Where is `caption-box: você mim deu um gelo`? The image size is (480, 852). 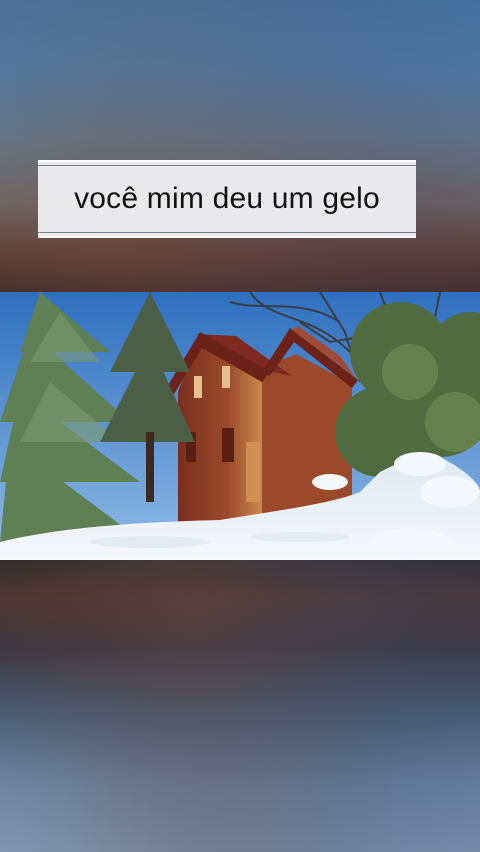
caption-box: você mim deu um gelo is located at coordinates (227, 199).